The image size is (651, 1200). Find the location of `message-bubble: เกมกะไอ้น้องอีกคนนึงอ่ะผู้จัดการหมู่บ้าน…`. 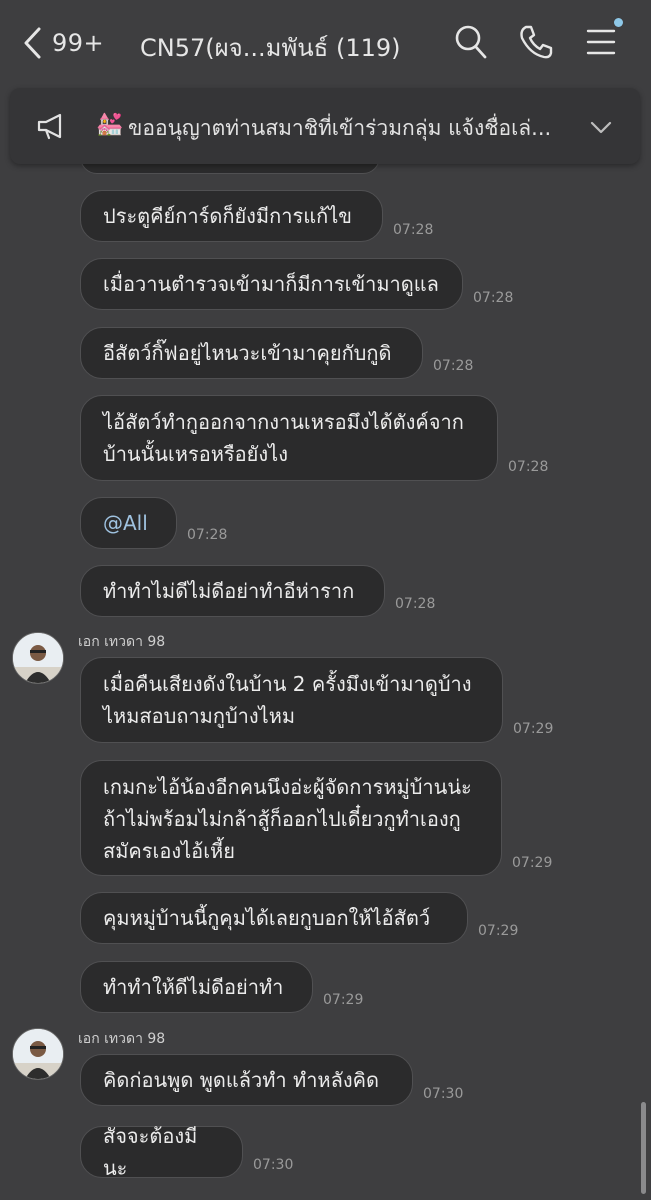

message-bubble: เกมกะไอ้น้องอีกคนนึงอ่ะผู้จัดการหมู่บ้าน… is located at coordinates (291, 818).